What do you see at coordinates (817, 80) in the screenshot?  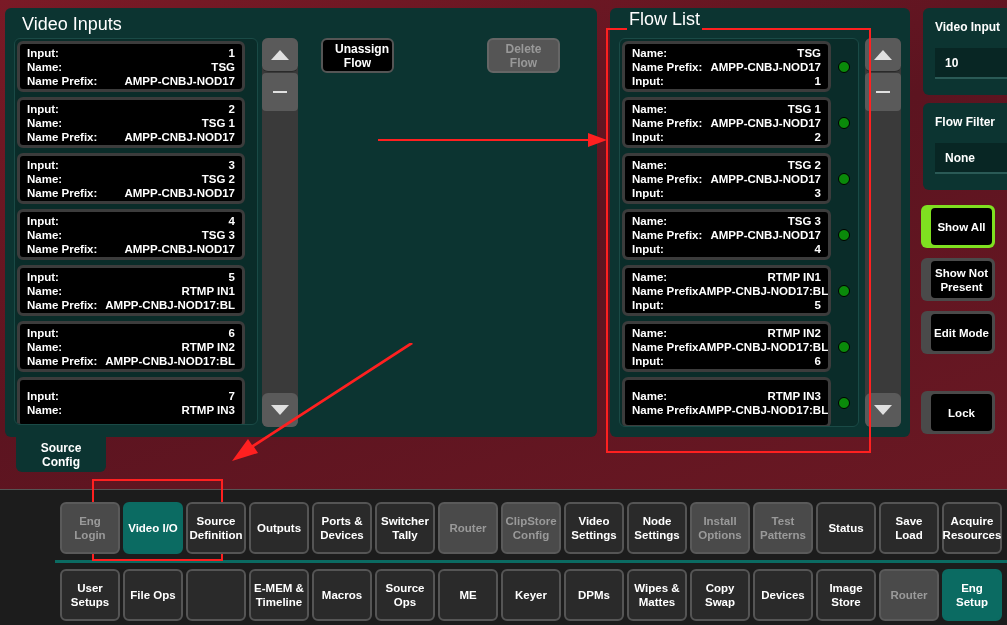 I see `field-value: 1` at bounding box center [817, 80].